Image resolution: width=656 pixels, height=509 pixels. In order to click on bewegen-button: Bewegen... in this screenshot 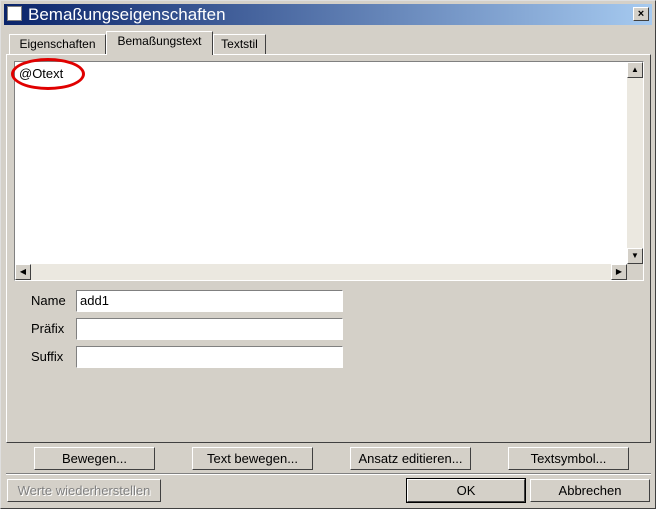, I will do `click(94, 458)`.